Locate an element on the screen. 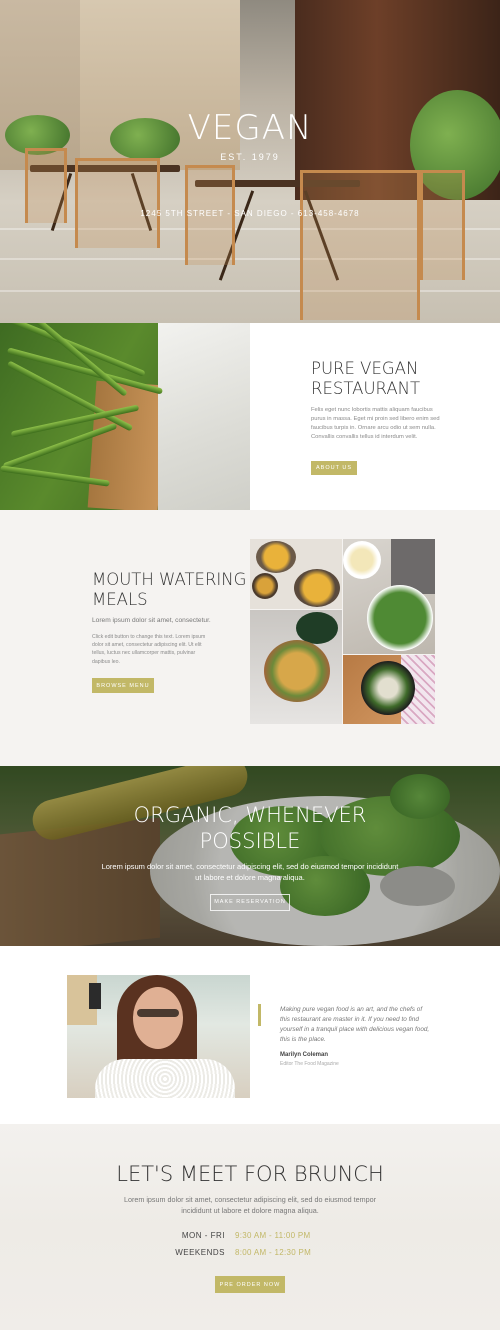 This screenshot has height=1330, width=500. hours-time-weekends: 8:00 AM - 12:30 PM is located at coordinates (273, 1252).